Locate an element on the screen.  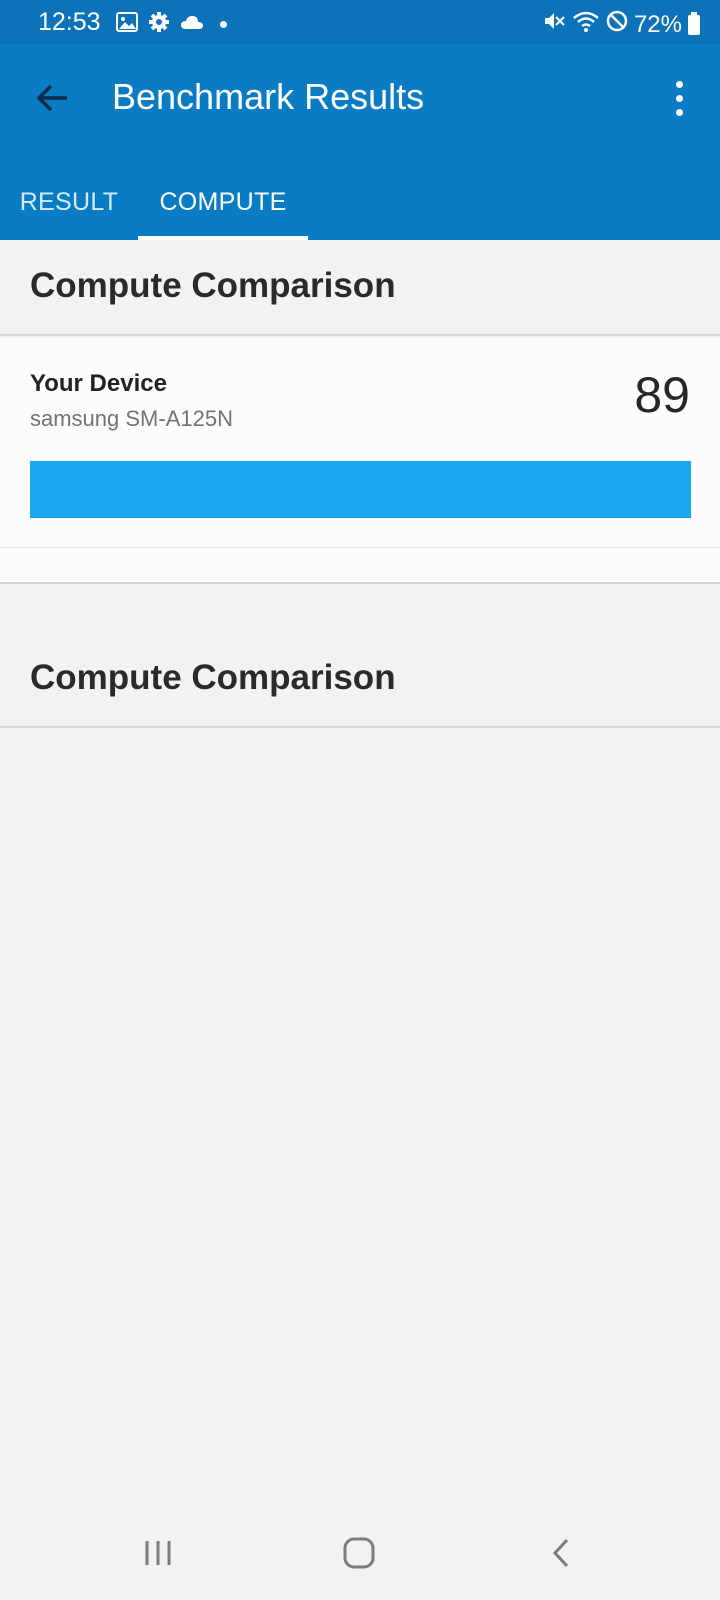
wifi-icon is located at coordinates (586, 24).